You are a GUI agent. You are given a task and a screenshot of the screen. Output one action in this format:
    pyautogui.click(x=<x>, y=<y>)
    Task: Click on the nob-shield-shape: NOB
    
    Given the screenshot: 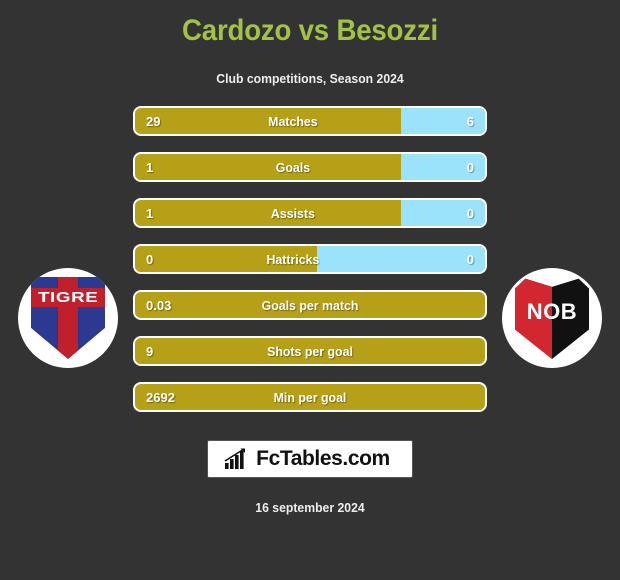 What is the action you would take?
    pyautogui.click(x=552, y=318)
    